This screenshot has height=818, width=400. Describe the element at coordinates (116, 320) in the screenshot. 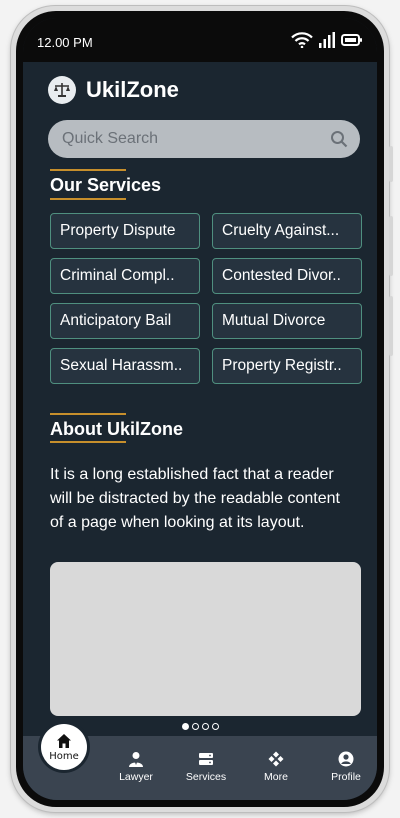

I see `service-chip-label: Anticipatory Bail` at that location.